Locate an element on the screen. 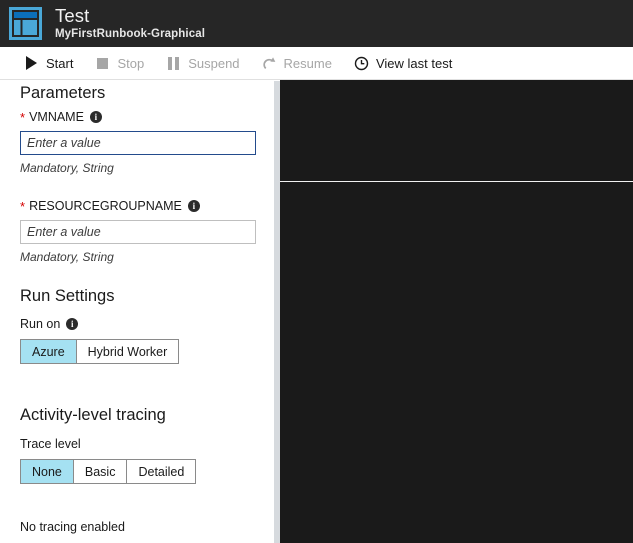 The width and height of the screenshot is (633, 543). view-last-test-button: View last test is located at coordinates (403, 63).